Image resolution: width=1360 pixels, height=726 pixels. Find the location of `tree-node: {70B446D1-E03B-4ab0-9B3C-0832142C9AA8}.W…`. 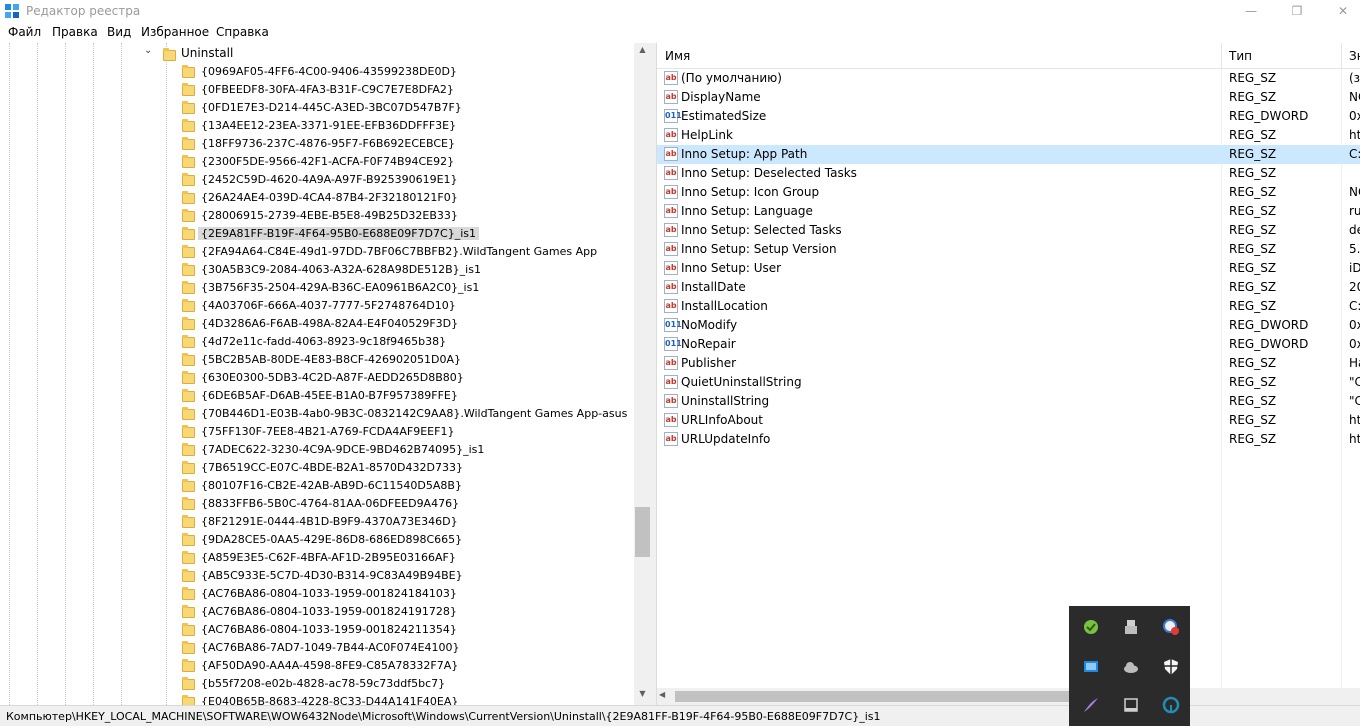

tree-node: {70B446D1-E03B-4ab0-9B3C-0832142C9AA8}.W… is located at coordinates (403, 414).